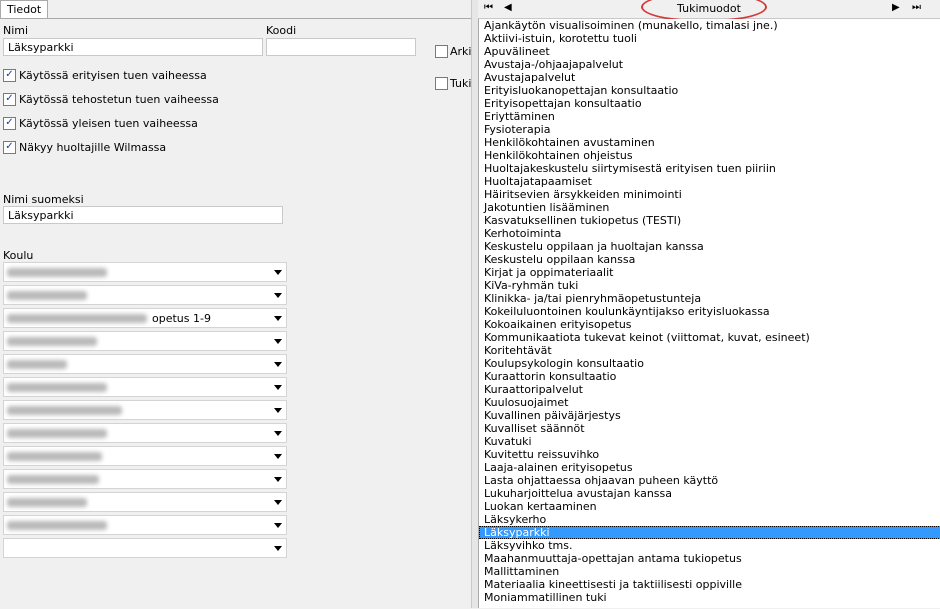 This screenshot has width=940, height=609. I want to click on school-label: Koulu, so click(18, 255).